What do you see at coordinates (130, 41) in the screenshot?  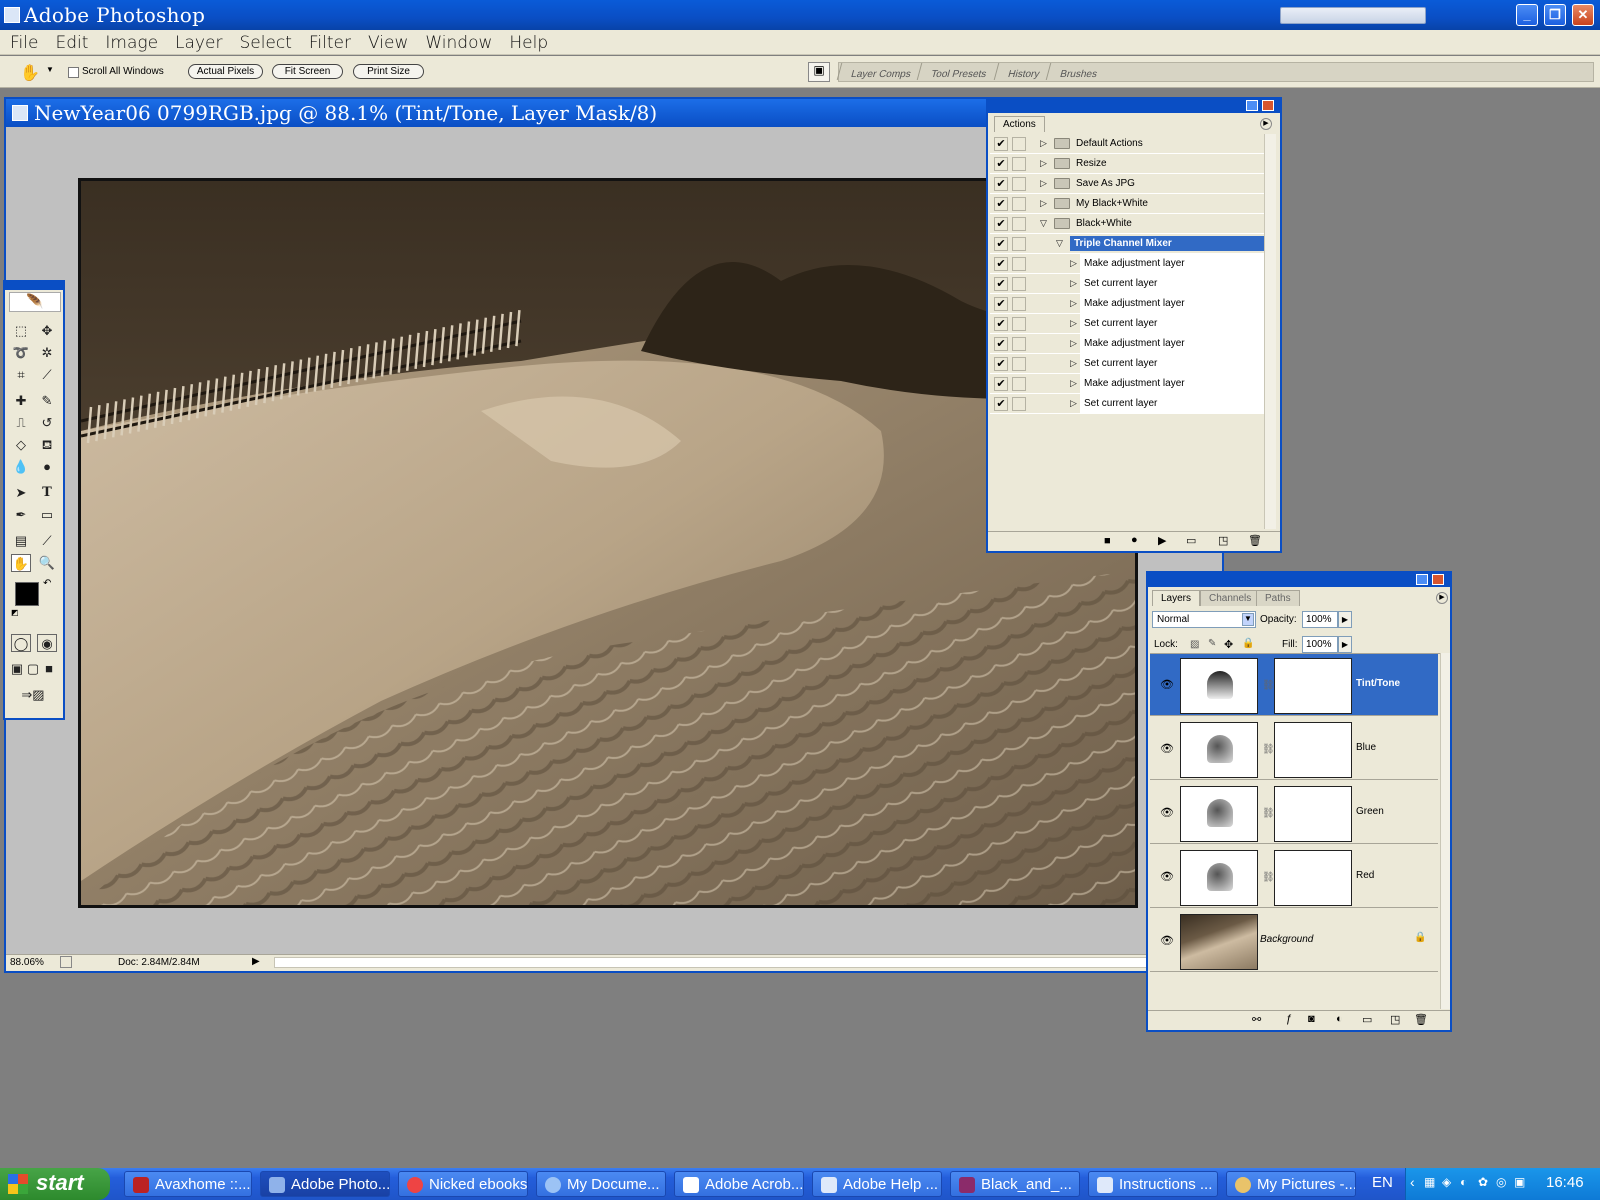 I see `menu-image: Image` at bounding box center [130, 41].